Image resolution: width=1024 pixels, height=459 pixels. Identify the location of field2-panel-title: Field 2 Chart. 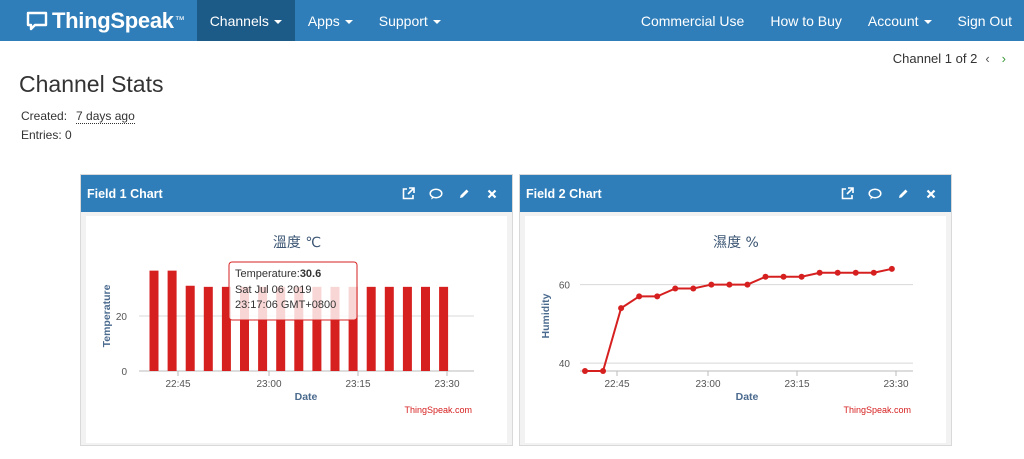
(564, 193).